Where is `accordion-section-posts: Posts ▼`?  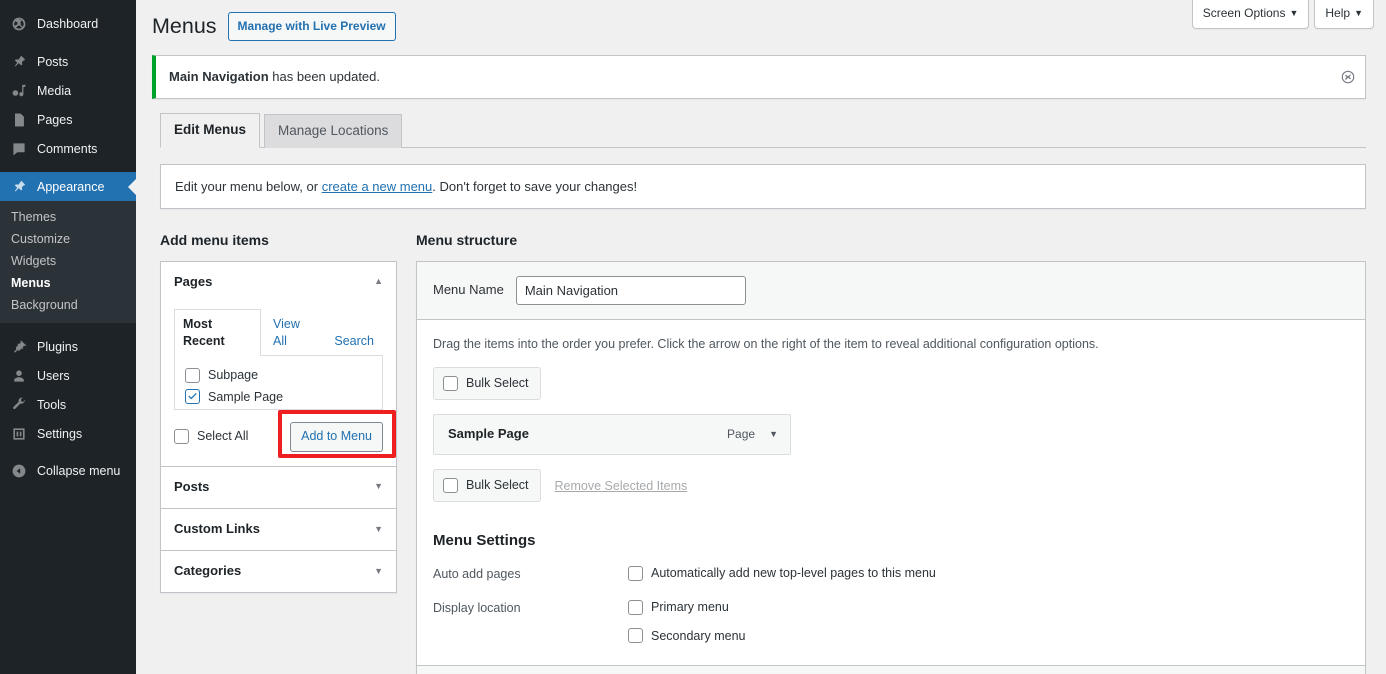
accordion-section-posts: Posts ▼ is located at coordinates (278, 487).